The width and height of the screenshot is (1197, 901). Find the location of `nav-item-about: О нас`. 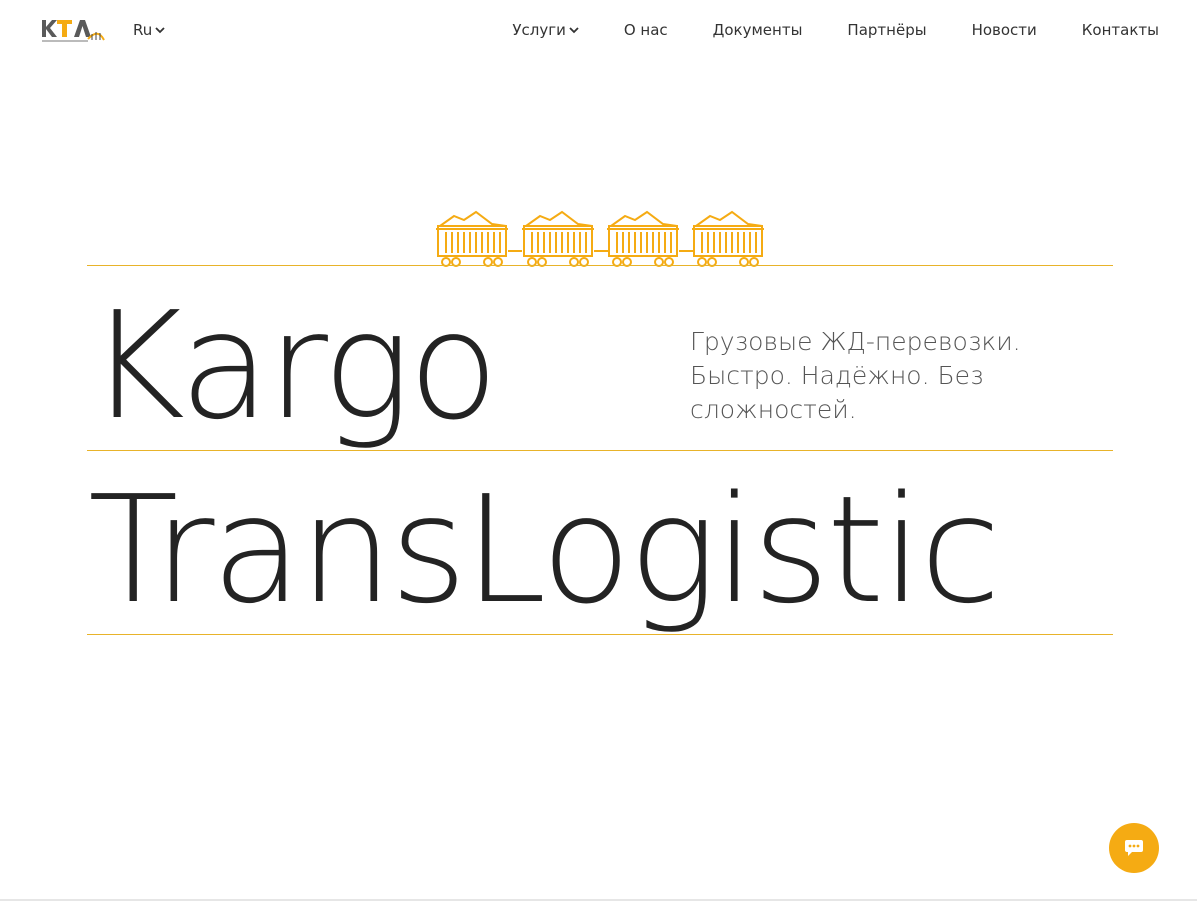

nav-item-about: О нас is located at coordinates (646, 30).